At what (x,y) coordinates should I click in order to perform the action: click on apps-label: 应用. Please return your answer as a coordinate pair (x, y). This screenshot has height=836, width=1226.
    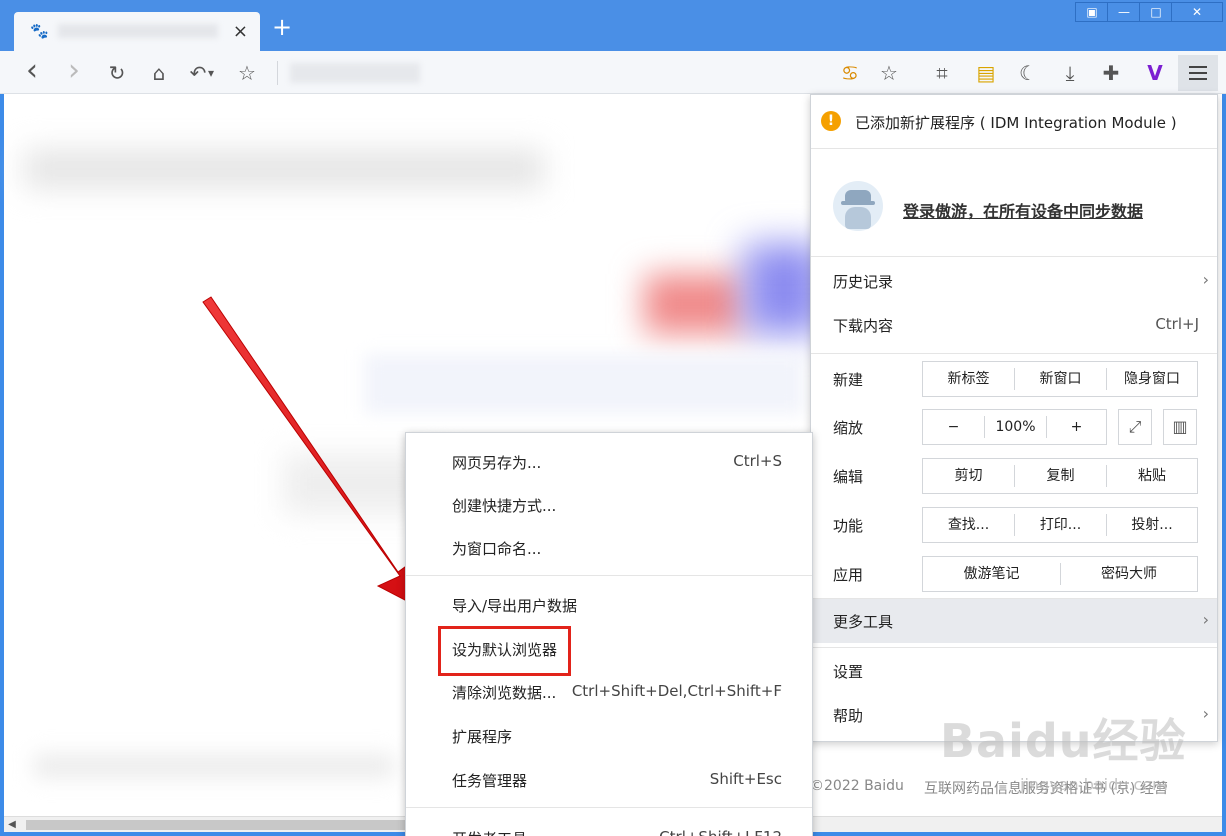
    Looking at the image, I should click on (848, 575).